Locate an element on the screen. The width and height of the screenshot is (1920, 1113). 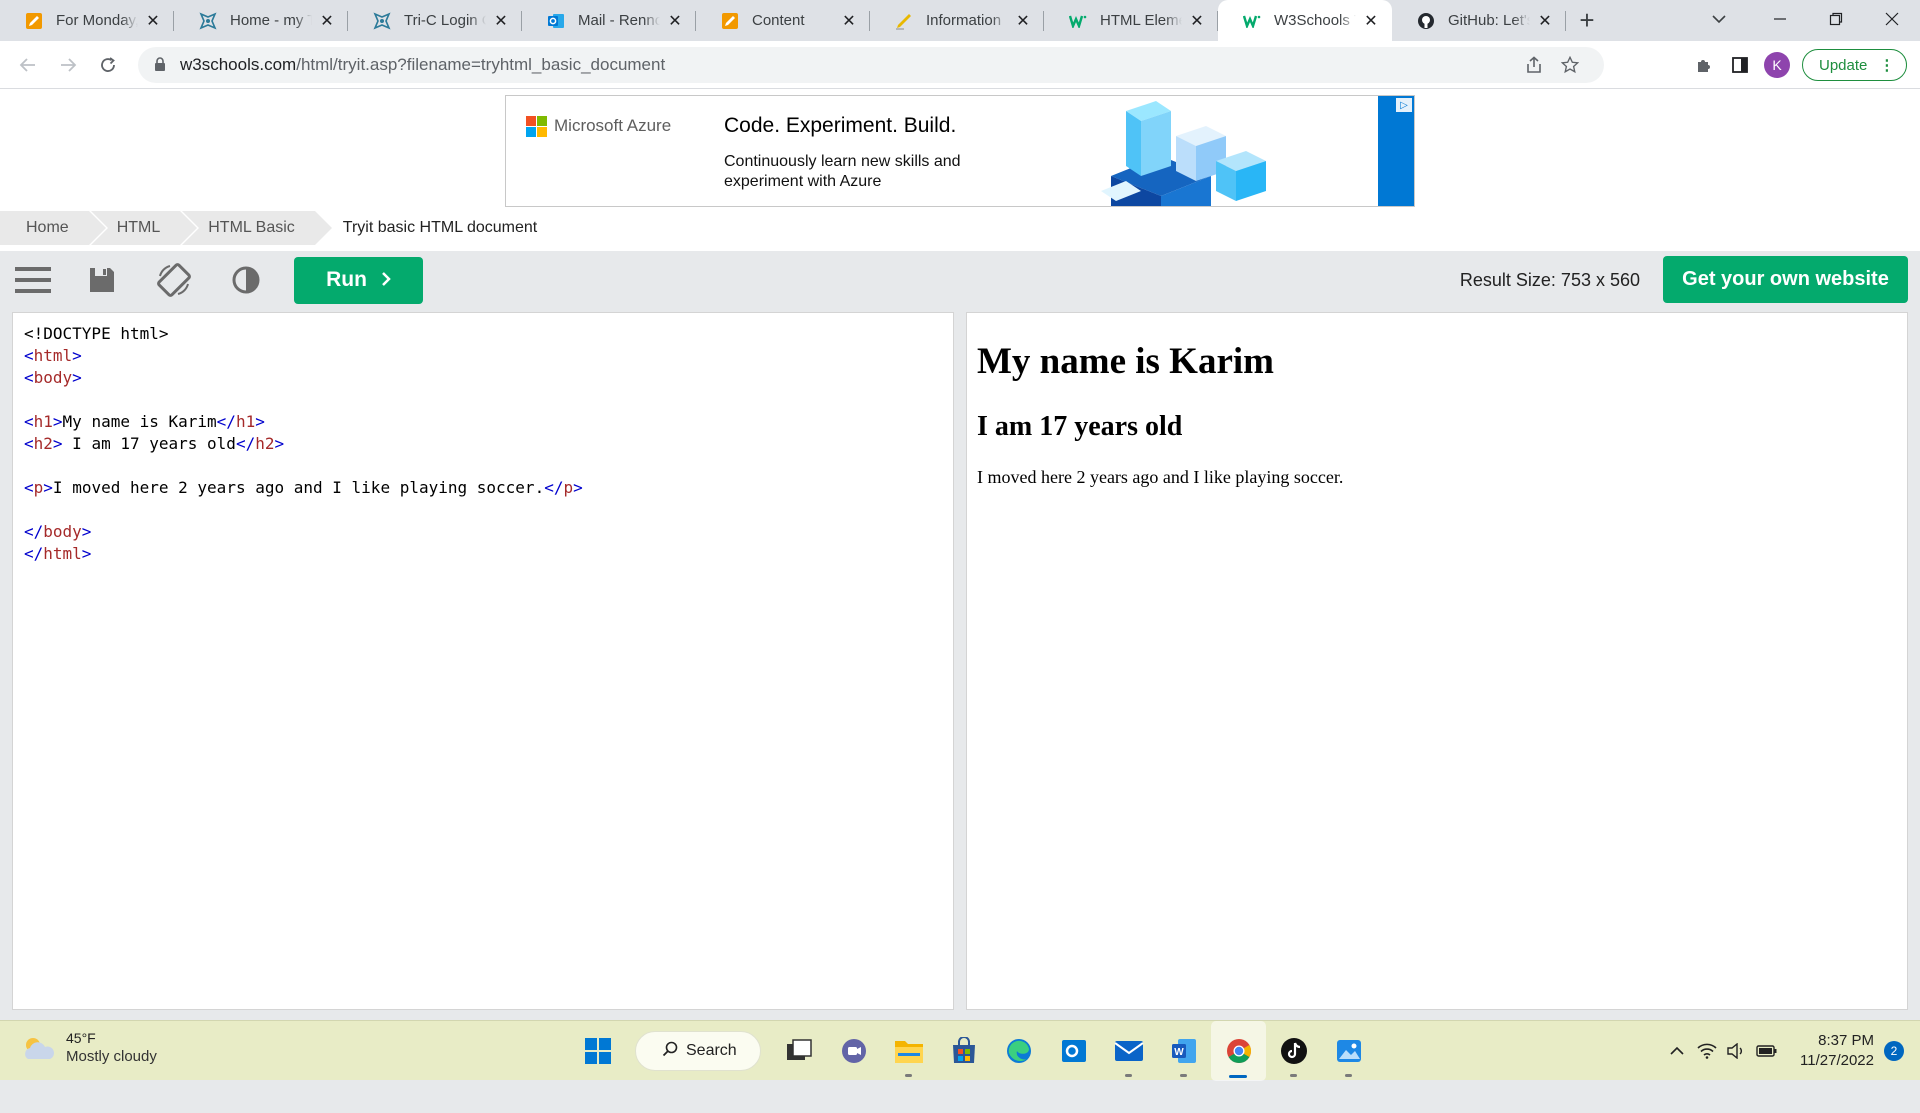
code-bracket: < is located at coordinates (29, 377).